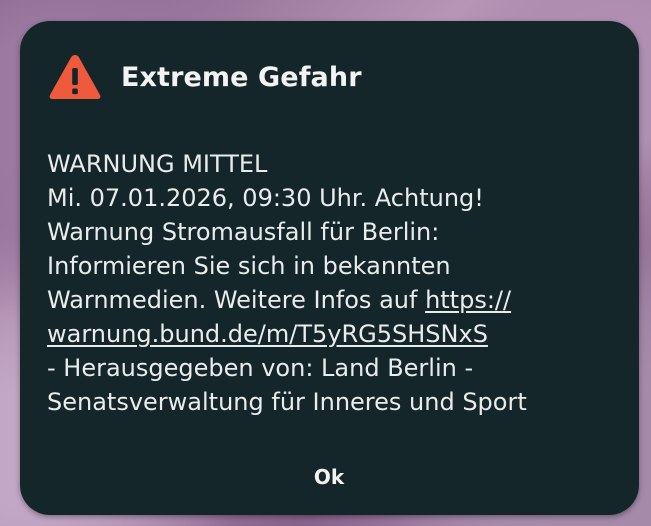 Image resolution: width=651 pixels, height=526 pixels. I want to click on dialog-header: Extreme Gefahr, so click(204, 77).